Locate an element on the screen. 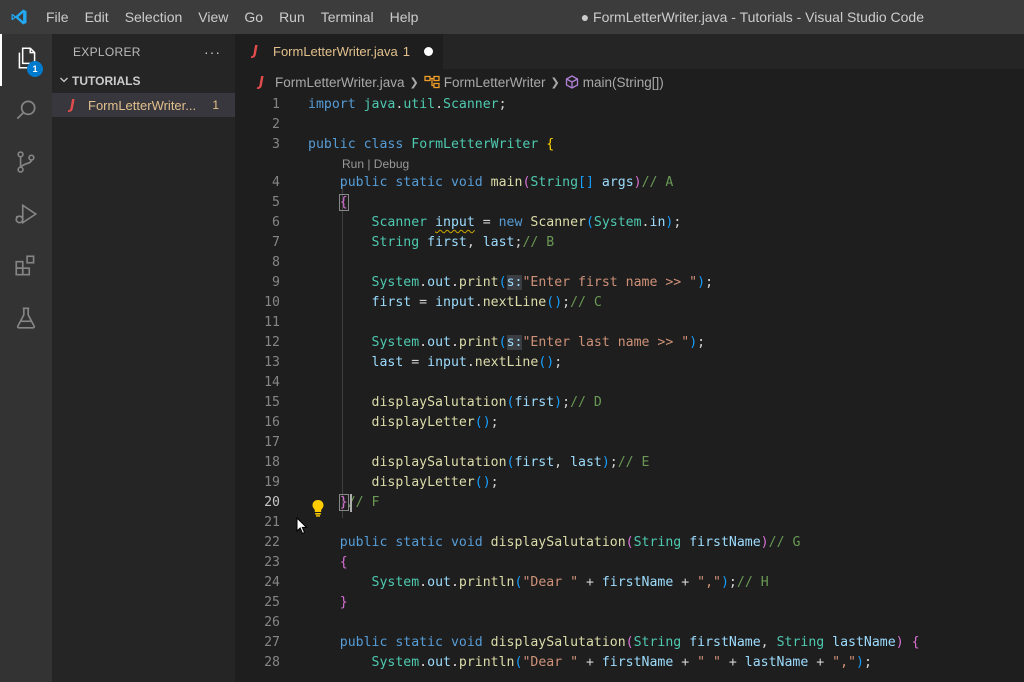 This screenshot has height=682, width=1024. line-number: 26 is located at coordinates (272, 622).